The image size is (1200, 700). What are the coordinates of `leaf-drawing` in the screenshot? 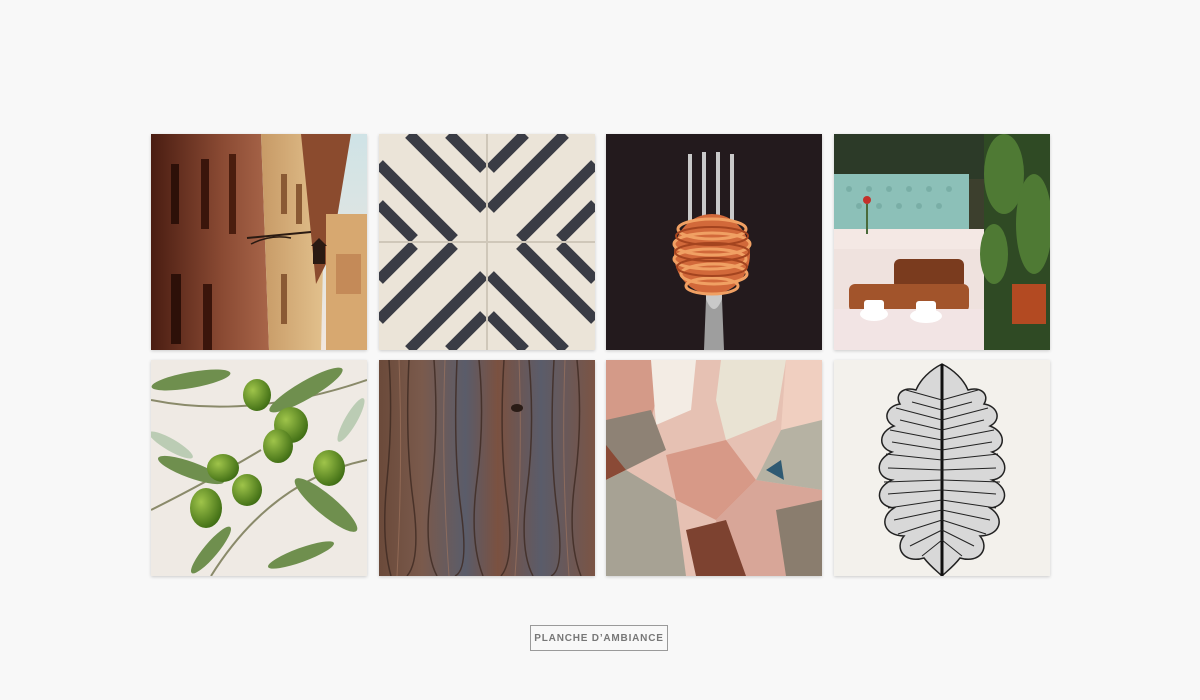 It's located at (941, 468).